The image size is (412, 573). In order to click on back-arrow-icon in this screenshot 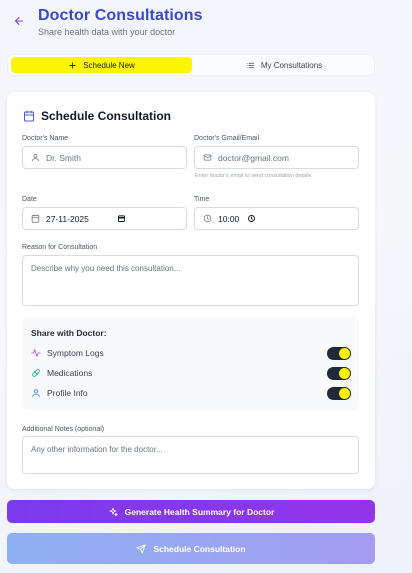, I will do `click(20, 21)`.